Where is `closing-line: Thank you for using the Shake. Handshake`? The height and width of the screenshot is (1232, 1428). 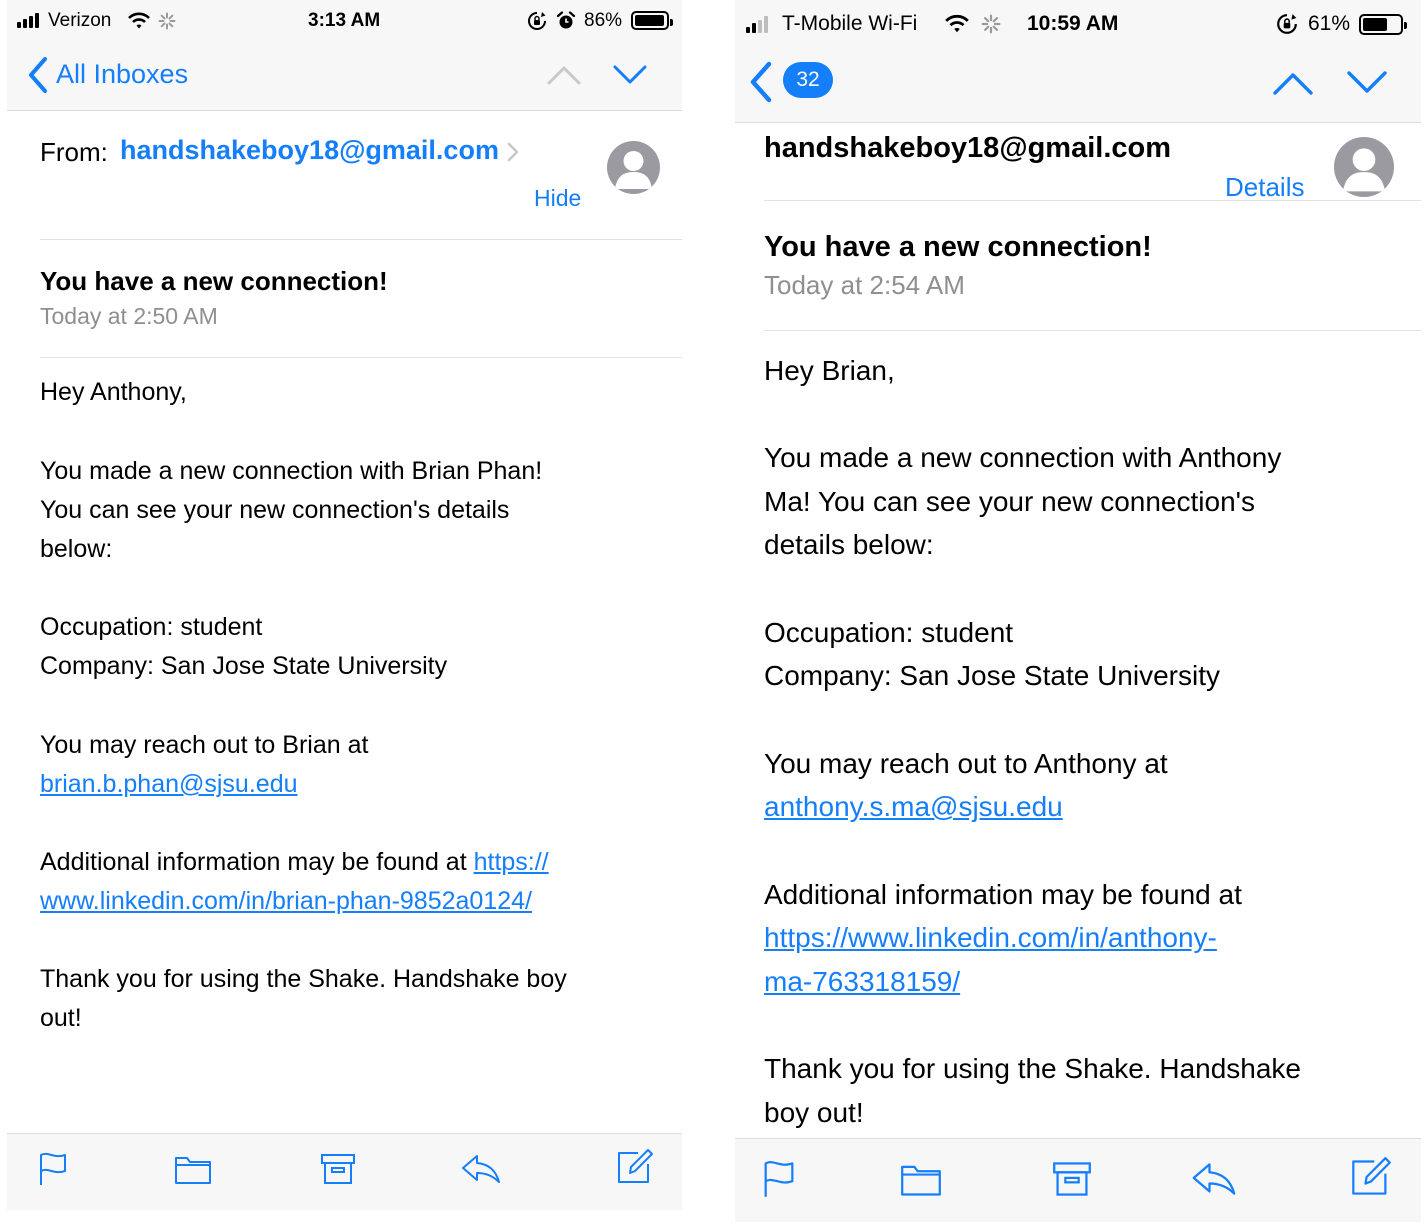
closing-line: Thank you for using the Shake. Handshake is located at coordinates (1033, 1068).